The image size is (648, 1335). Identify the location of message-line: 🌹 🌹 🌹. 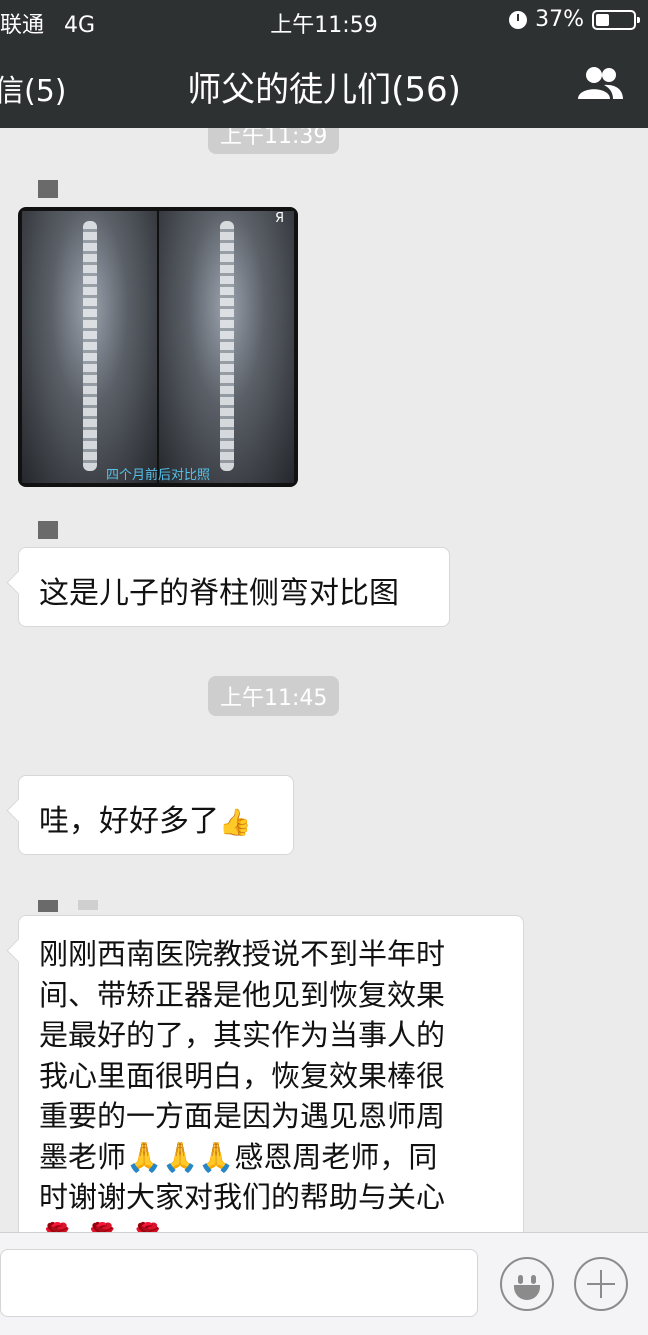
(271, 1225).